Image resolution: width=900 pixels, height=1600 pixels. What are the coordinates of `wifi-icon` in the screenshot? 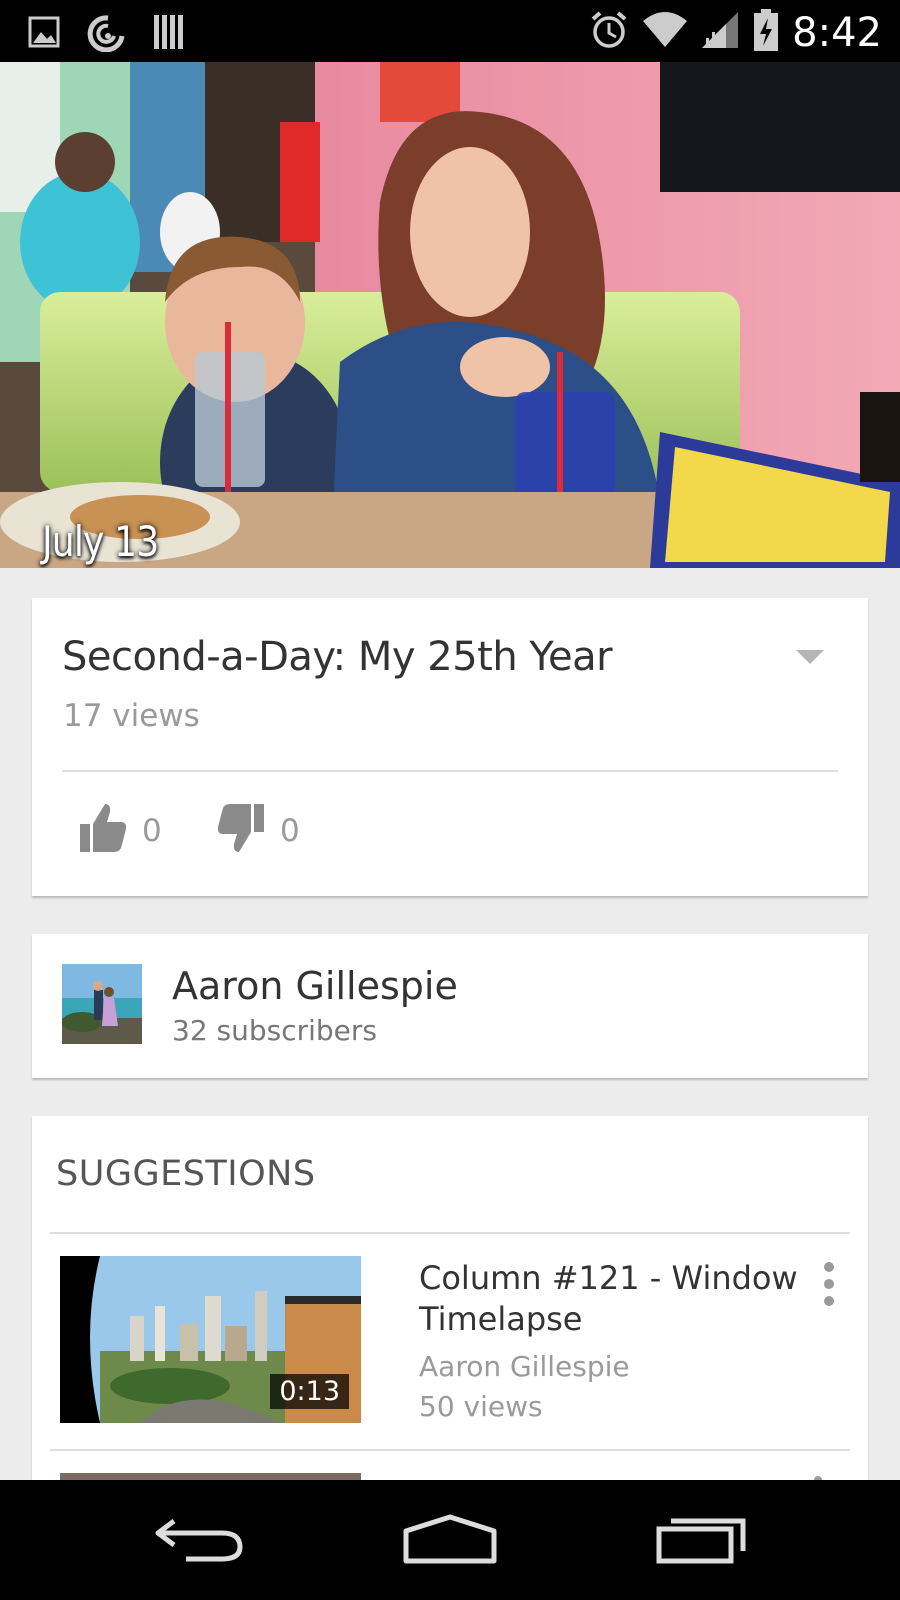 It's located at (665, 32).